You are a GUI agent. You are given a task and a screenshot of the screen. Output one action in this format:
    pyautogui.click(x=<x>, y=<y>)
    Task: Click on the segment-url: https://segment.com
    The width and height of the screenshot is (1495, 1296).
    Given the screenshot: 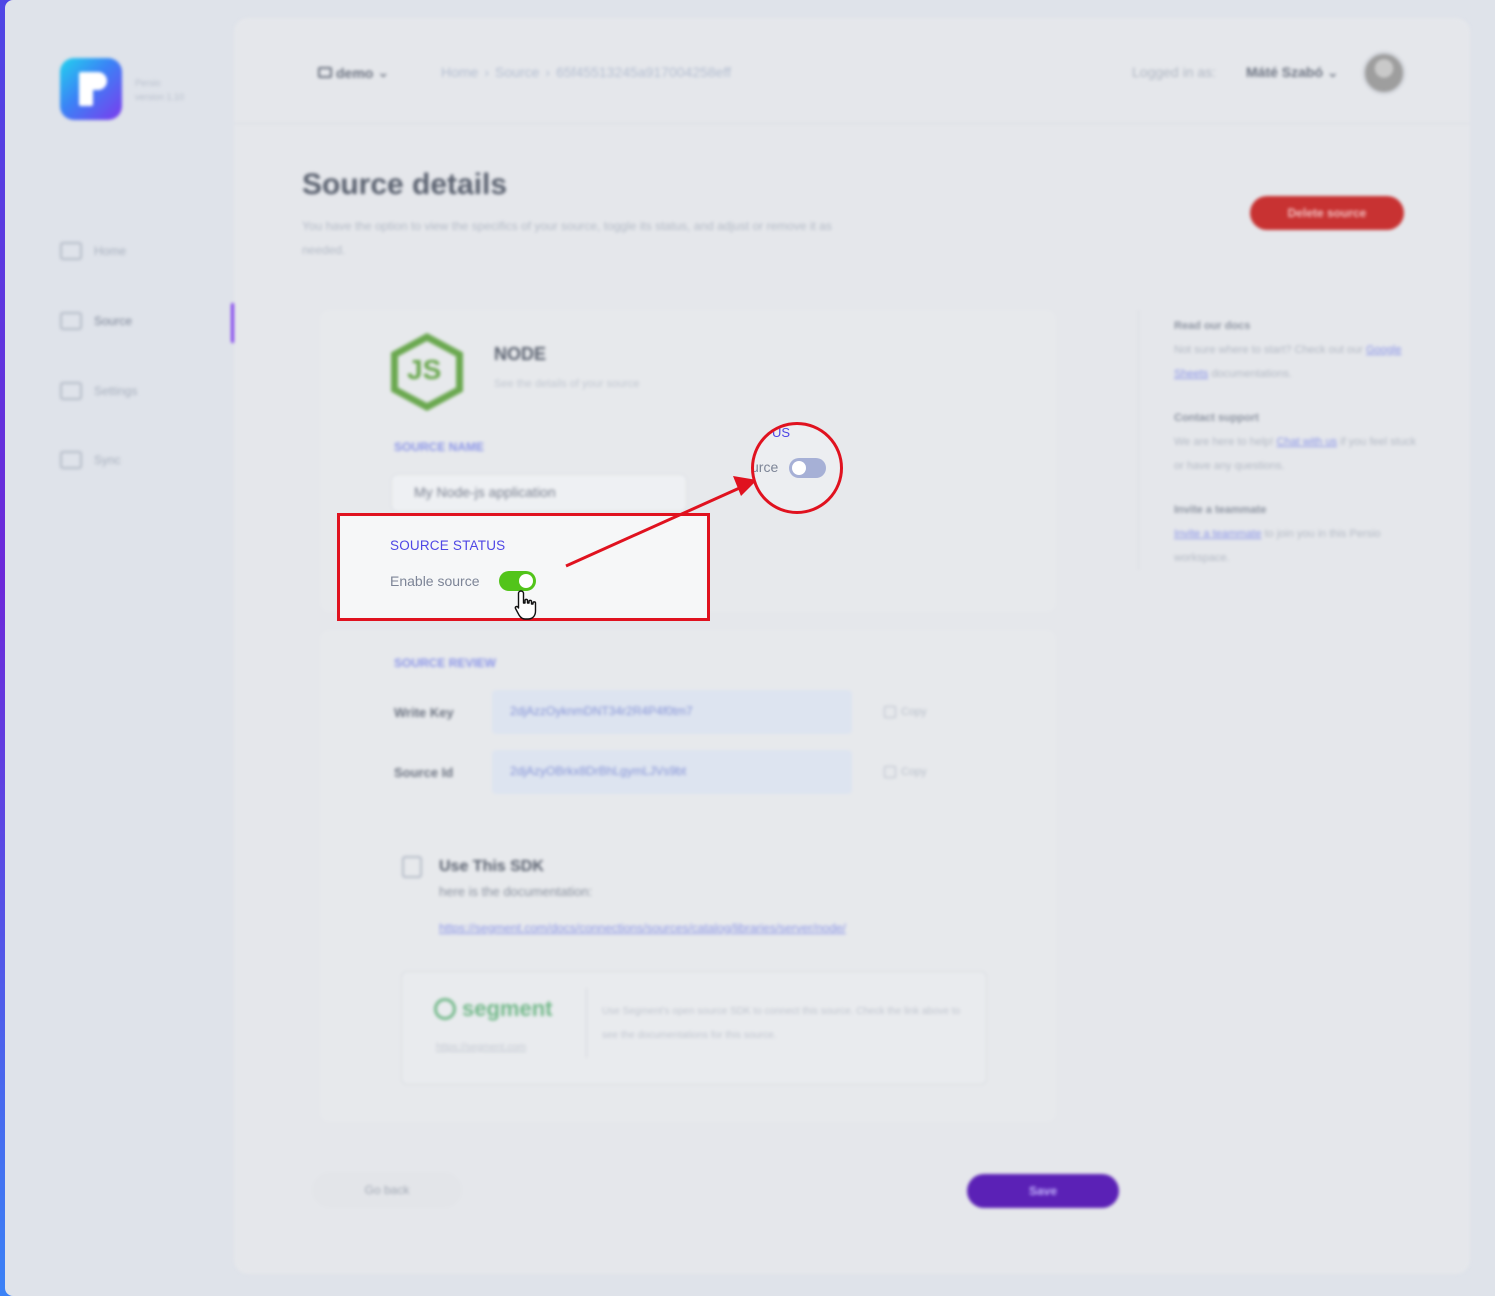 What is the action you would take?
    pyautogui.click(x=481, y=1047)
    